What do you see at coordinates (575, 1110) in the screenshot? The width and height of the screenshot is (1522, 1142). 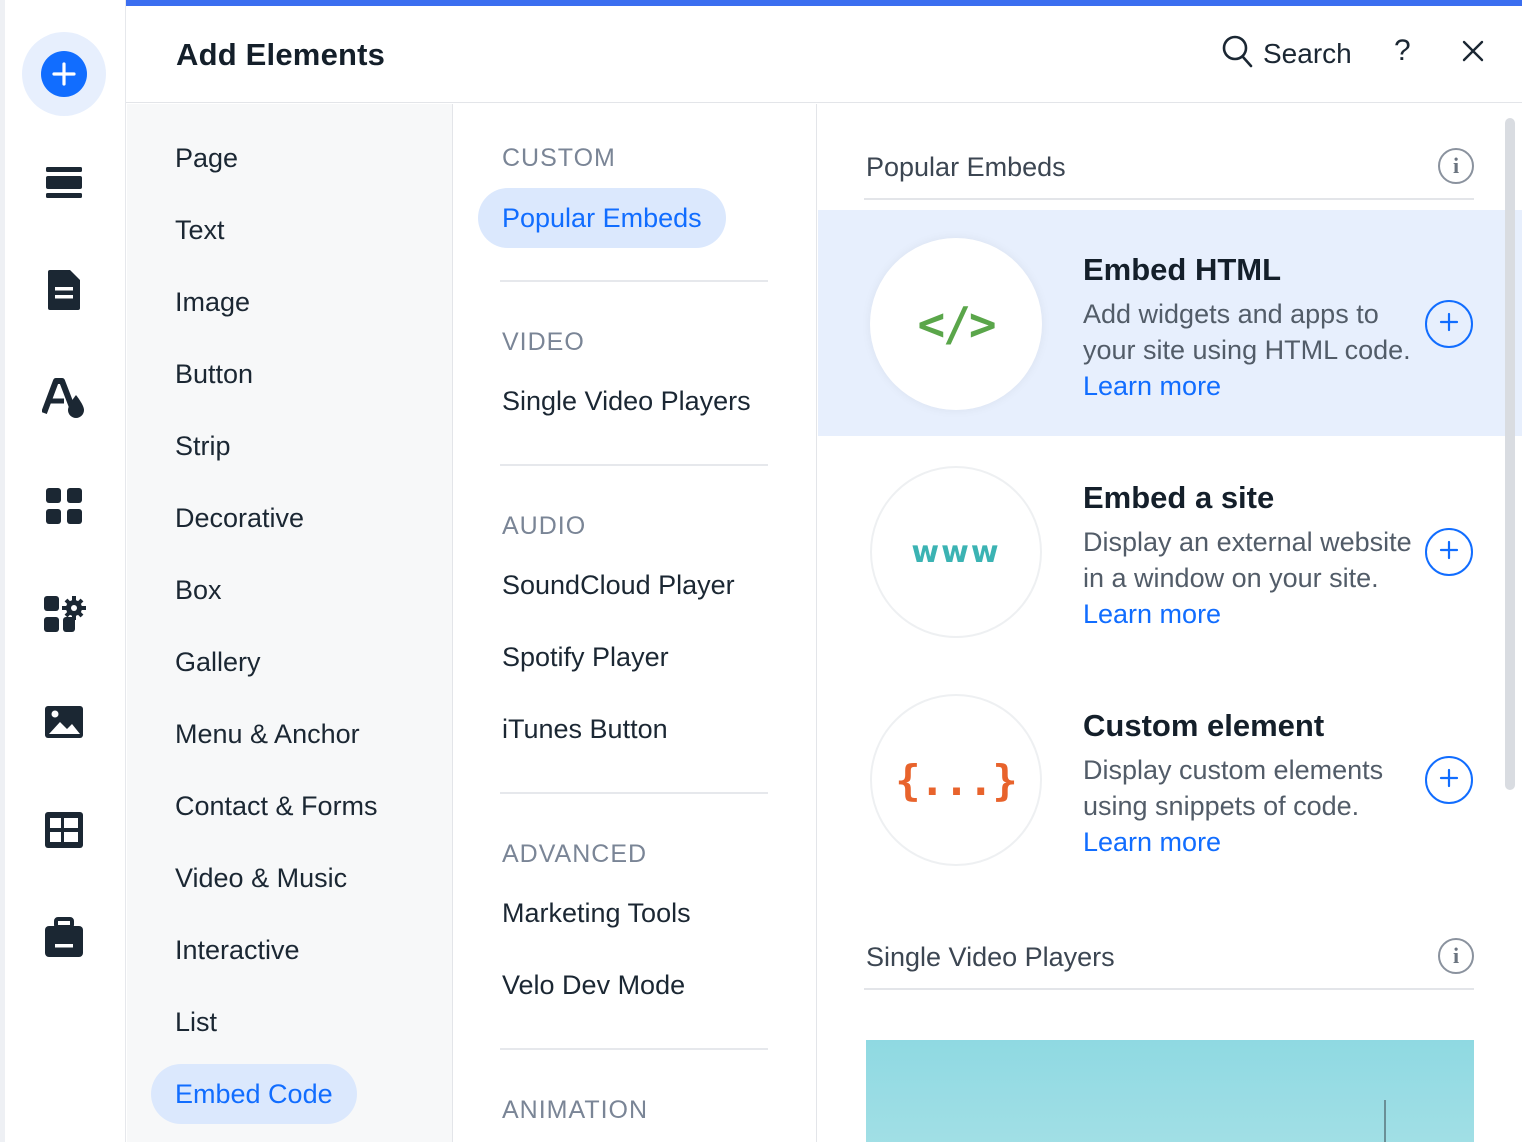 I see `subcategory-heading-animation: ANIMATION` at bounding box center [575, 1110].